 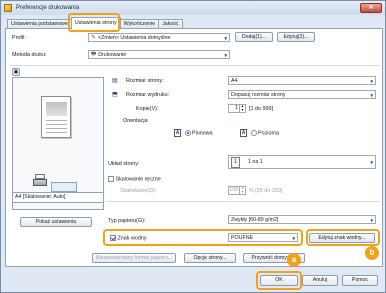 I want to click on preview-status: A4 [Skalowanie: Auto], so click(x=58, y=197).